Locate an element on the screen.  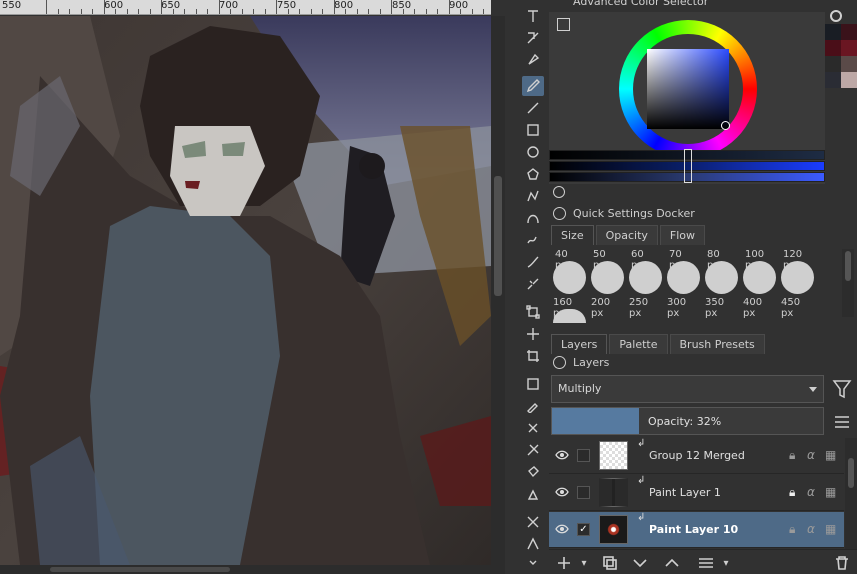
opacity-slider: Opacity: 32% is located at coordinates (687, 421).